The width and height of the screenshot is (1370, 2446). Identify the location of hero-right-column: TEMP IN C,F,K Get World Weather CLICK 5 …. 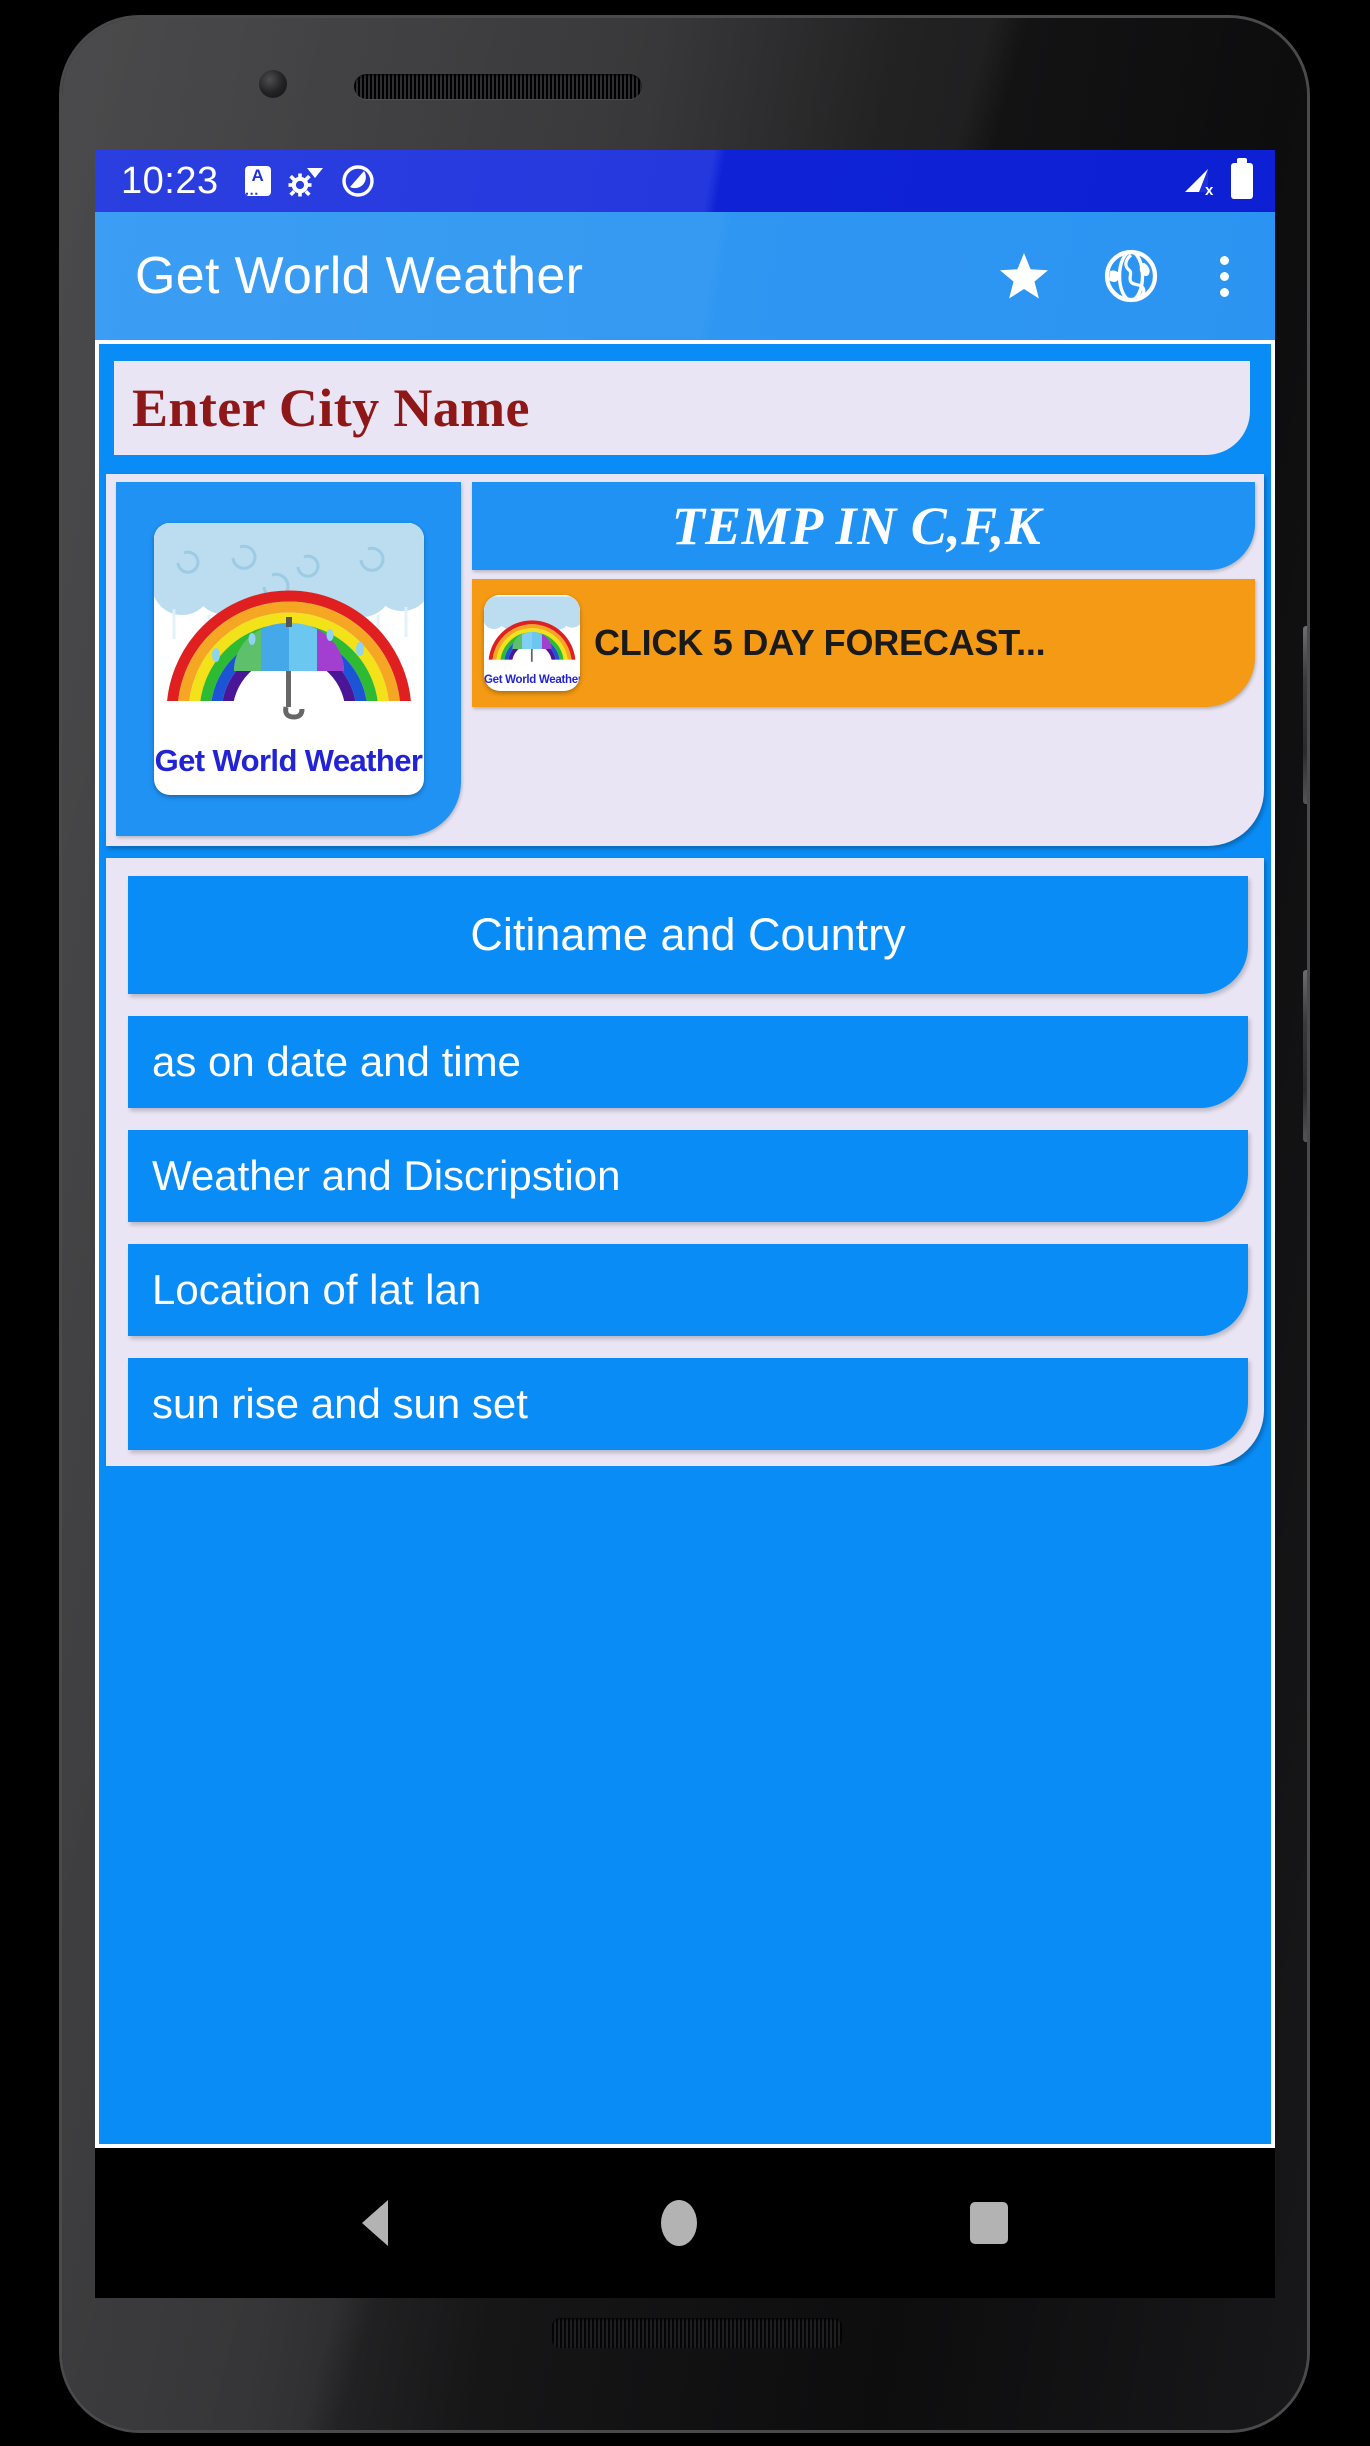
(863, 659).